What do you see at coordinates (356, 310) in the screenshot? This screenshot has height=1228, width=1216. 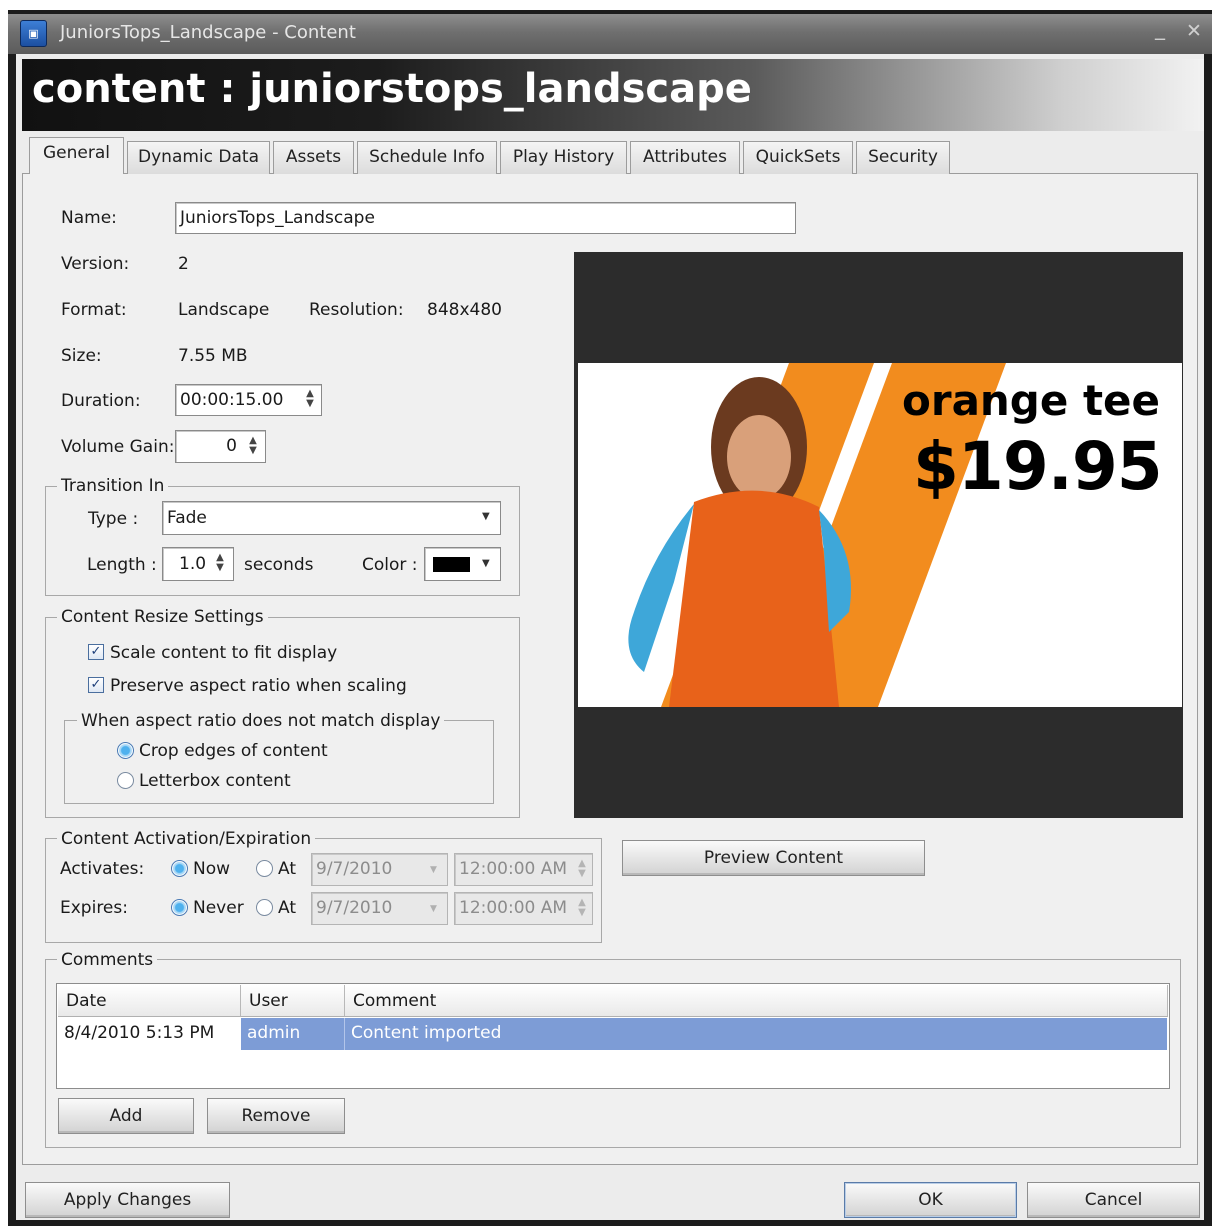 I see `resolution-label: Resolution:` at bounding box center [356, 310].